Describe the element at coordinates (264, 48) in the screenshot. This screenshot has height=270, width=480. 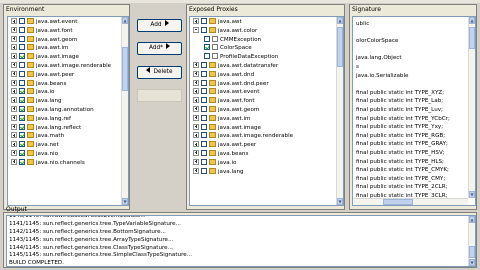
I see `tree-row: ColorSpace` at that location.